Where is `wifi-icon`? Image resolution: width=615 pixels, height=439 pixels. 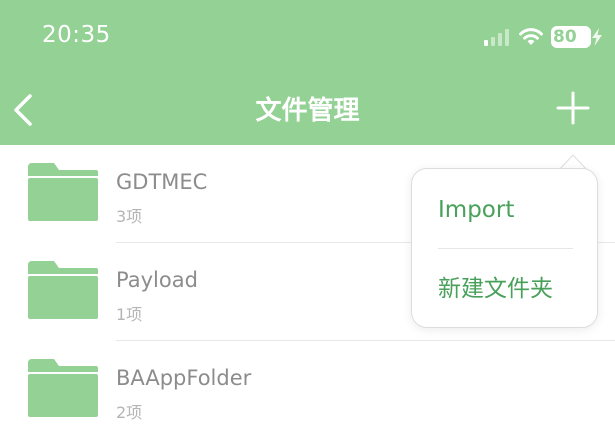 wifi-icon is located at coordinates (531, 36).